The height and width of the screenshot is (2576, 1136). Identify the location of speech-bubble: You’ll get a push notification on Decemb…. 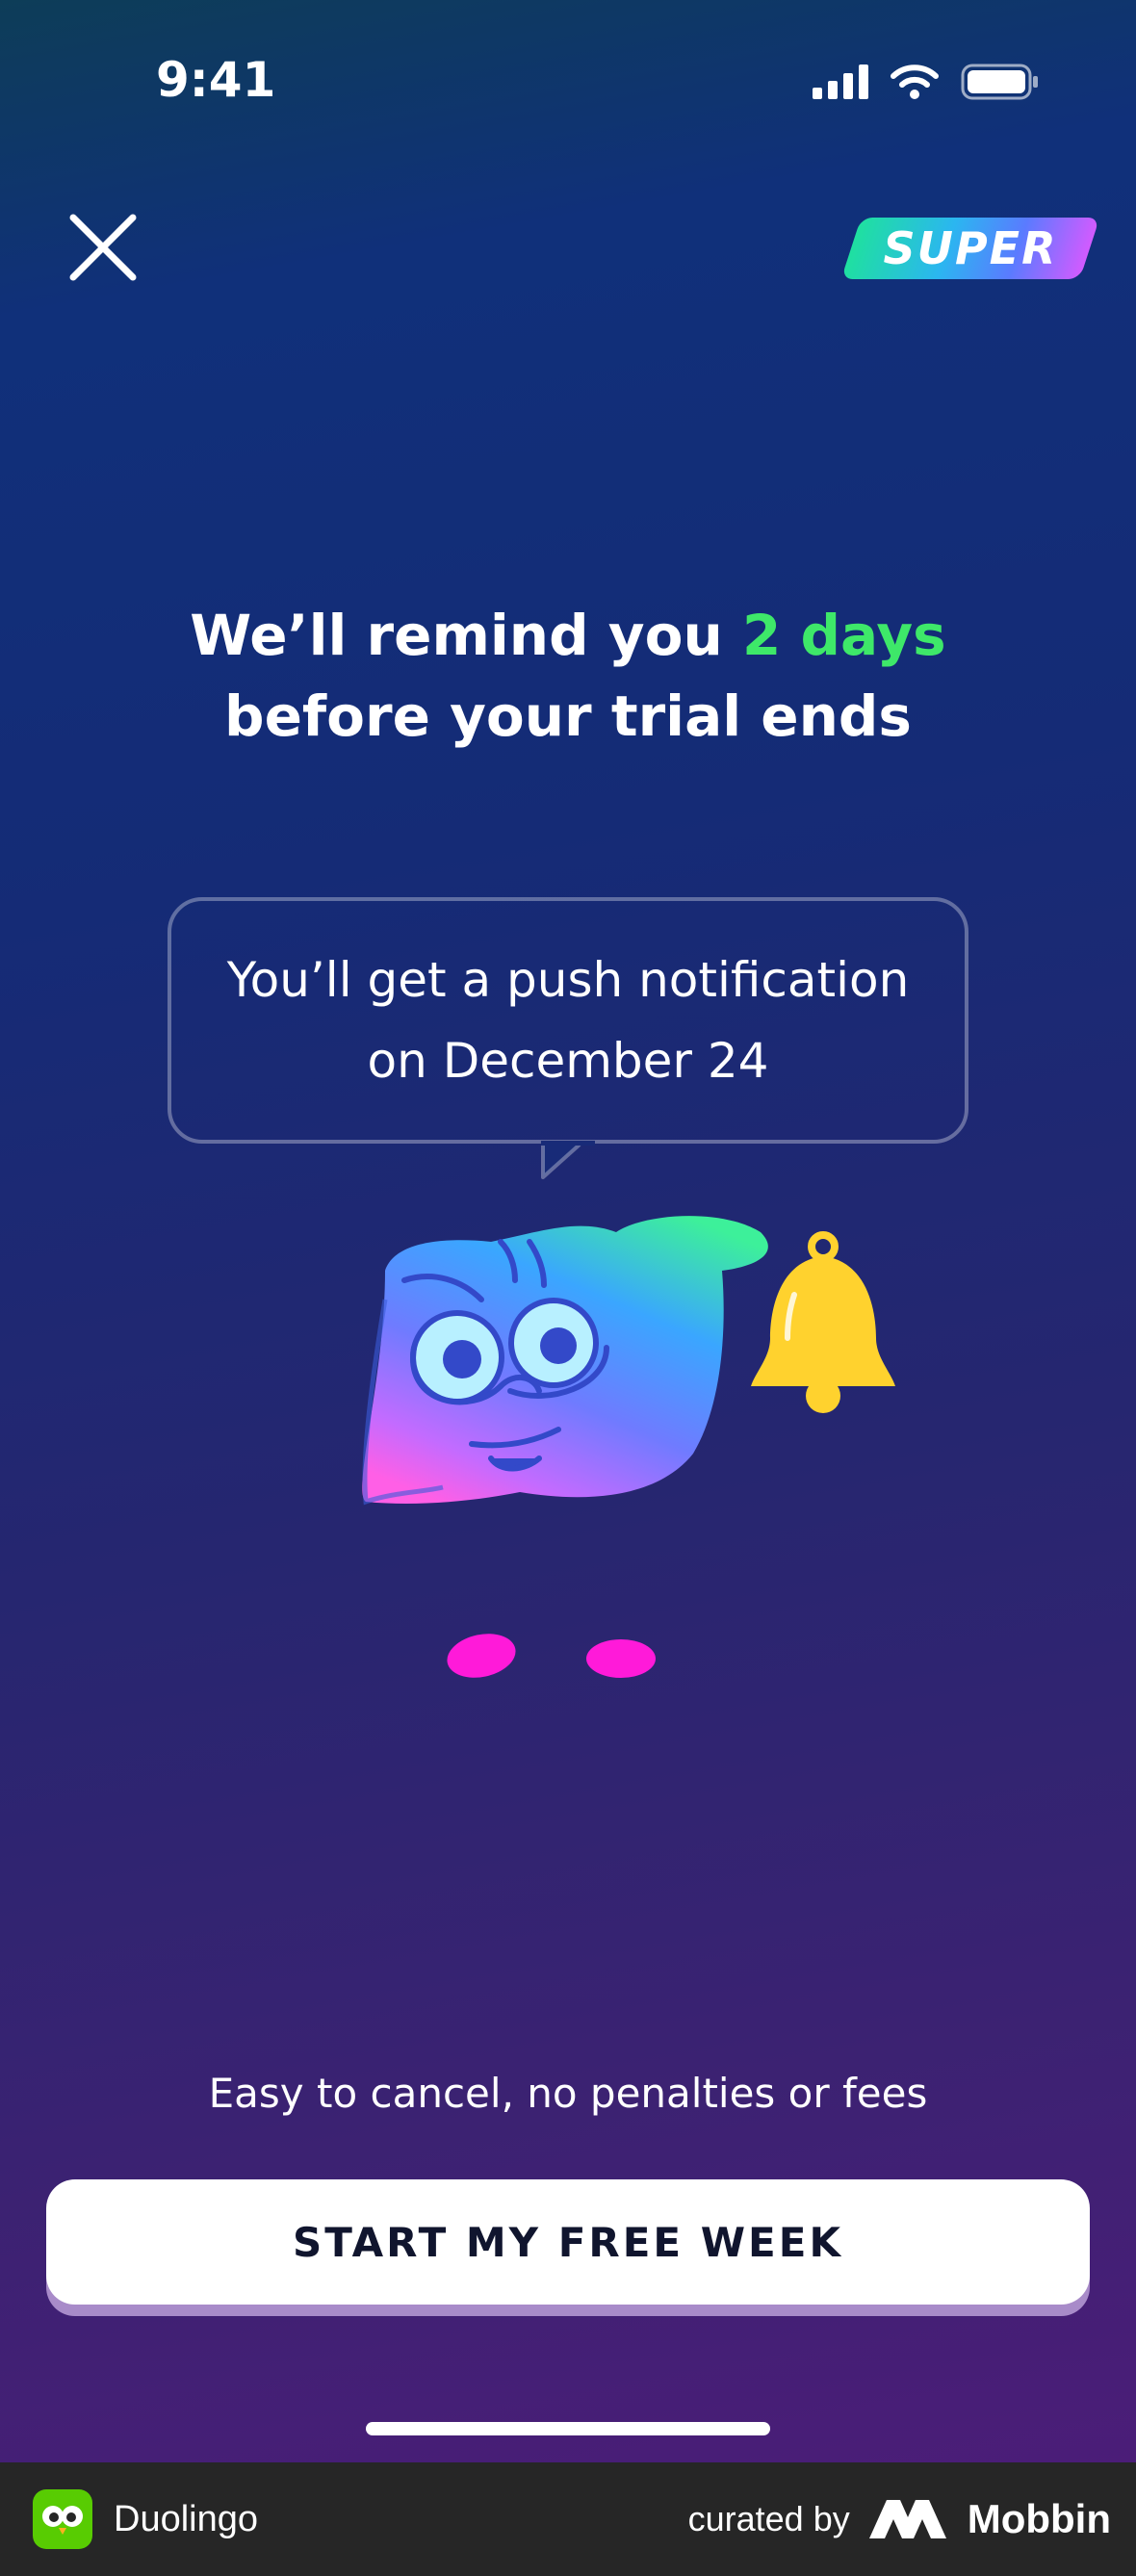
(568, 1020).